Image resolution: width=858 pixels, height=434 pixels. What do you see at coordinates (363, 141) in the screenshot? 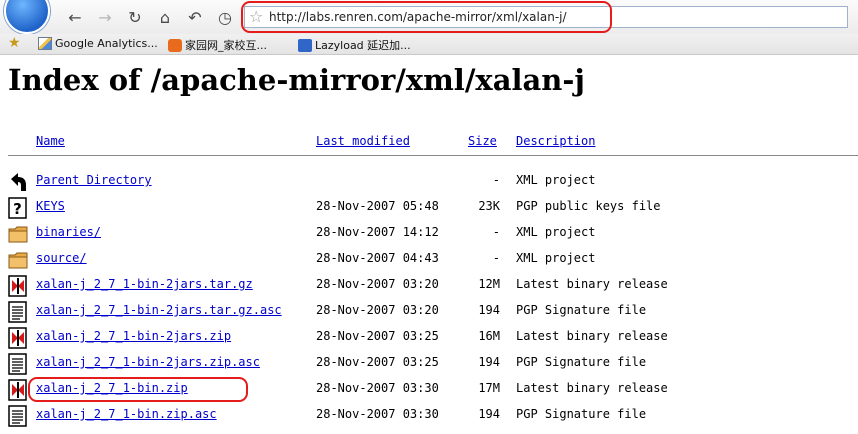
I see `column-header-last-modified: Last modified` at bounding box center [363, 141].